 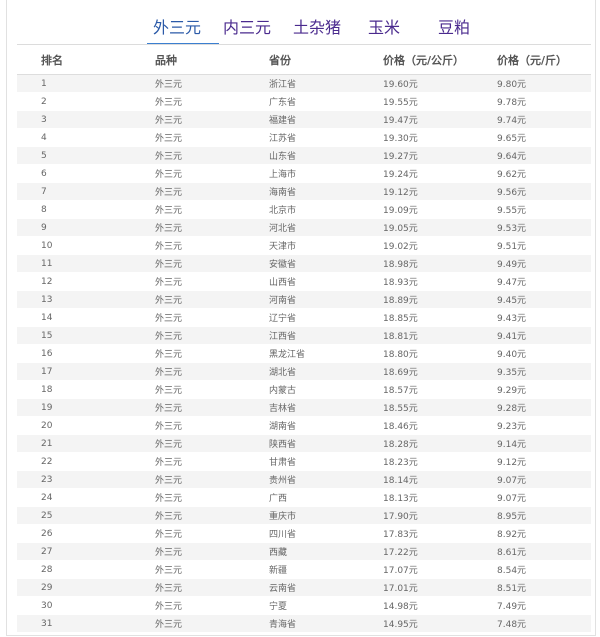 I want to click on cell-price-kg: 18.89元, so click(x=416, y=299).